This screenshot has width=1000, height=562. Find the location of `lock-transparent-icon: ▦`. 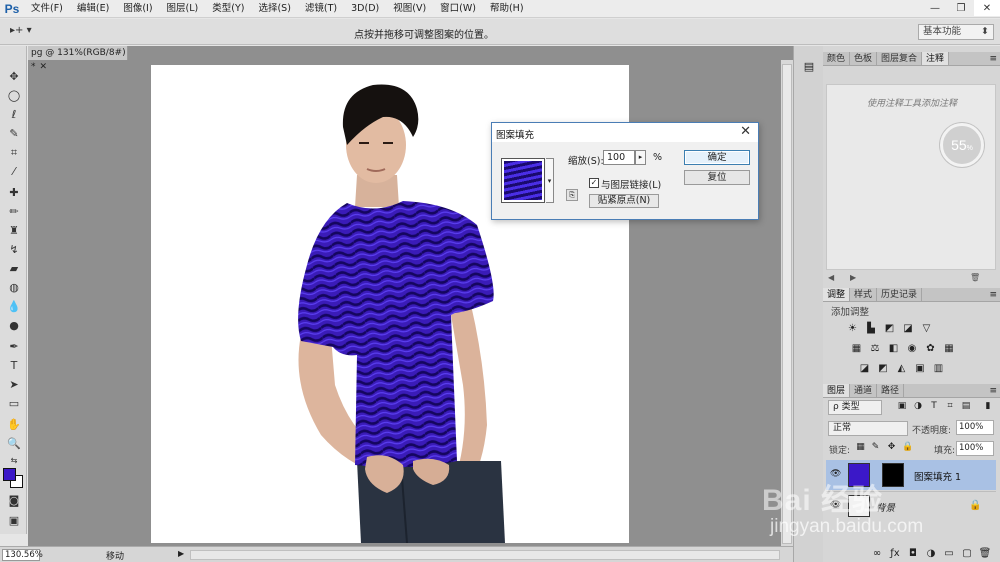

lock-transparent-icon: ▦ is located at coordinates (860, 448).